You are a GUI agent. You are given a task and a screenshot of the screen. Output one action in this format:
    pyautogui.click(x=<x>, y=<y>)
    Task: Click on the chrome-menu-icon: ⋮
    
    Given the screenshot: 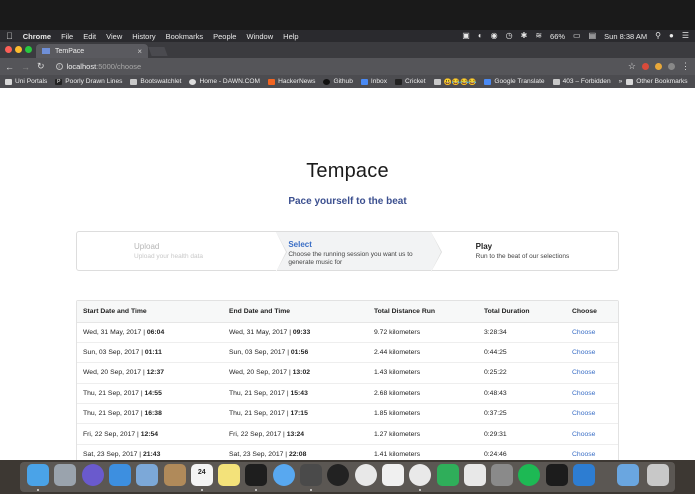 What is the action you would take?
    pyautogui.click(x=685, y=66)
    